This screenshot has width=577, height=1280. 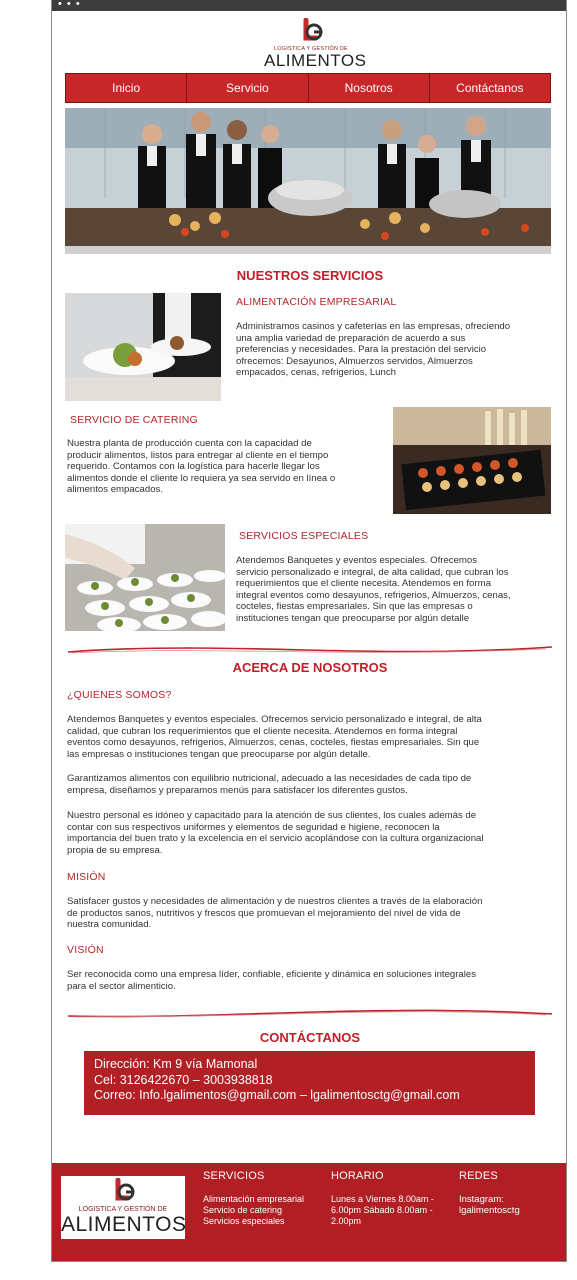 I want to click on text-line: alimentos empacados., so click(x=115, y=490).